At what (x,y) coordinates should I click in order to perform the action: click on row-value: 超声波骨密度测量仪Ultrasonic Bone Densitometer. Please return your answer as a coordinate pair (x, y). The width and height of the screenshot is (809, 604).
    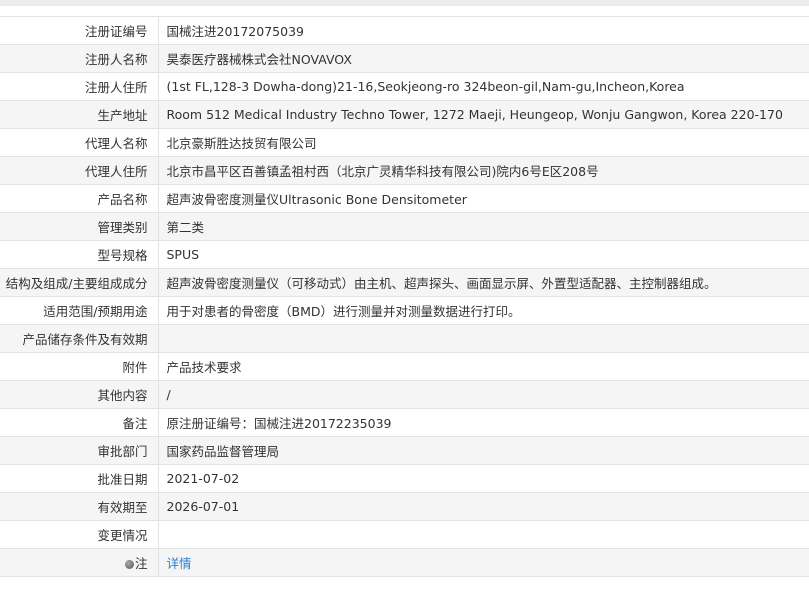
    Looking at the image, I should click on (483, 198).